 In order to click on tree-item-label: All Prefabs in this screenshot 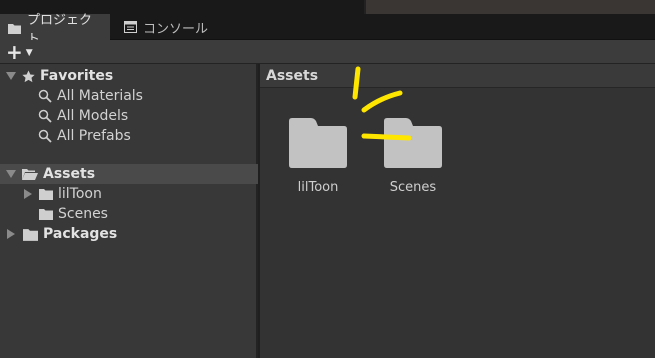, I will do `click(94, 136)`.